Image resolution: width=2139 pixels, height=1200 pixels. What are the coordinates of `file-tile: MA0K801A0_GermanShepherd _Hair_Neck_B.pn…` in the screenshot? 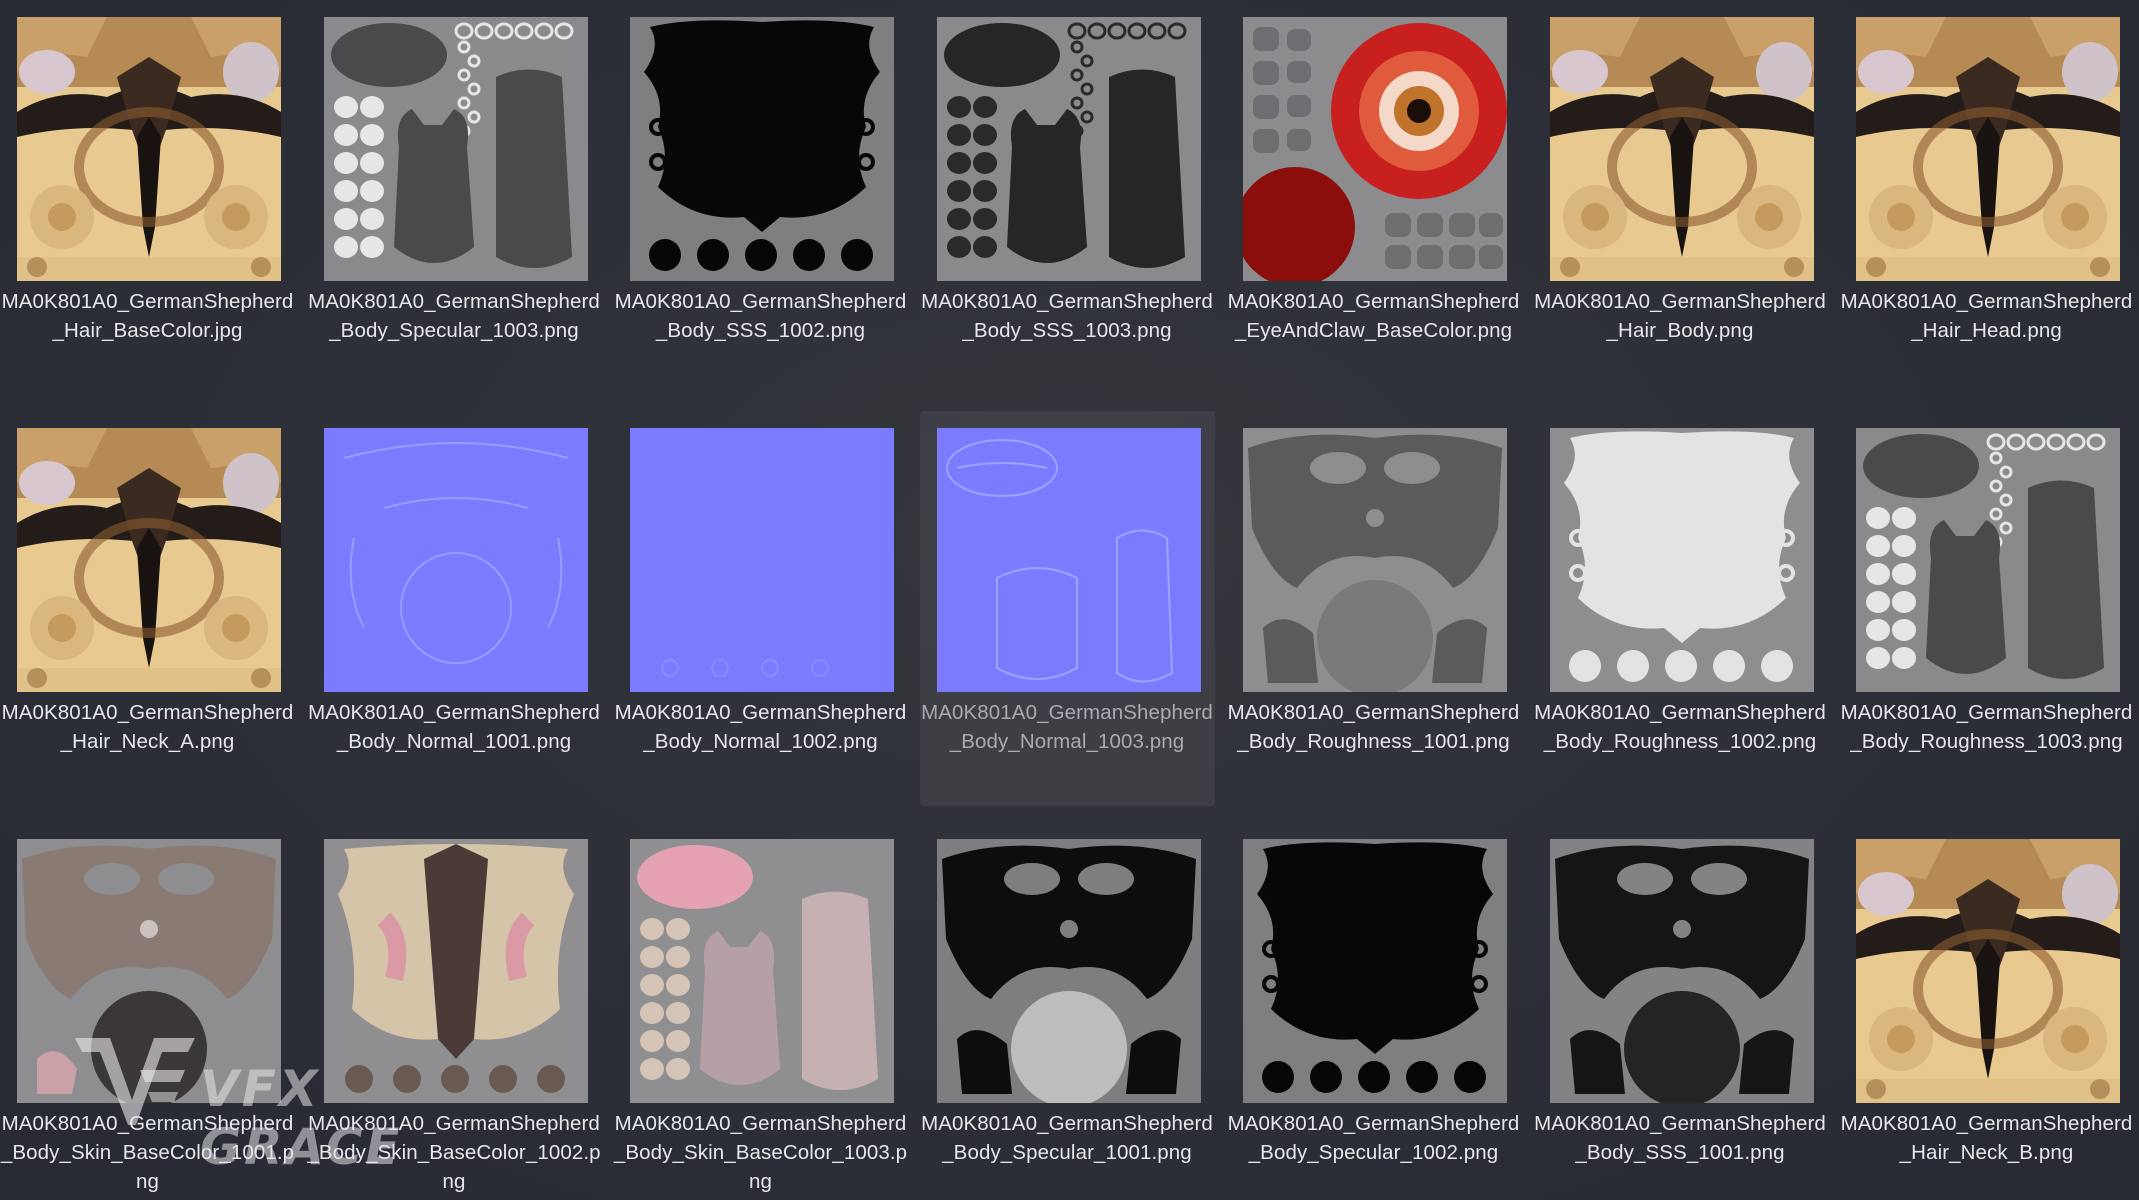 It's located at (1986, 1011).